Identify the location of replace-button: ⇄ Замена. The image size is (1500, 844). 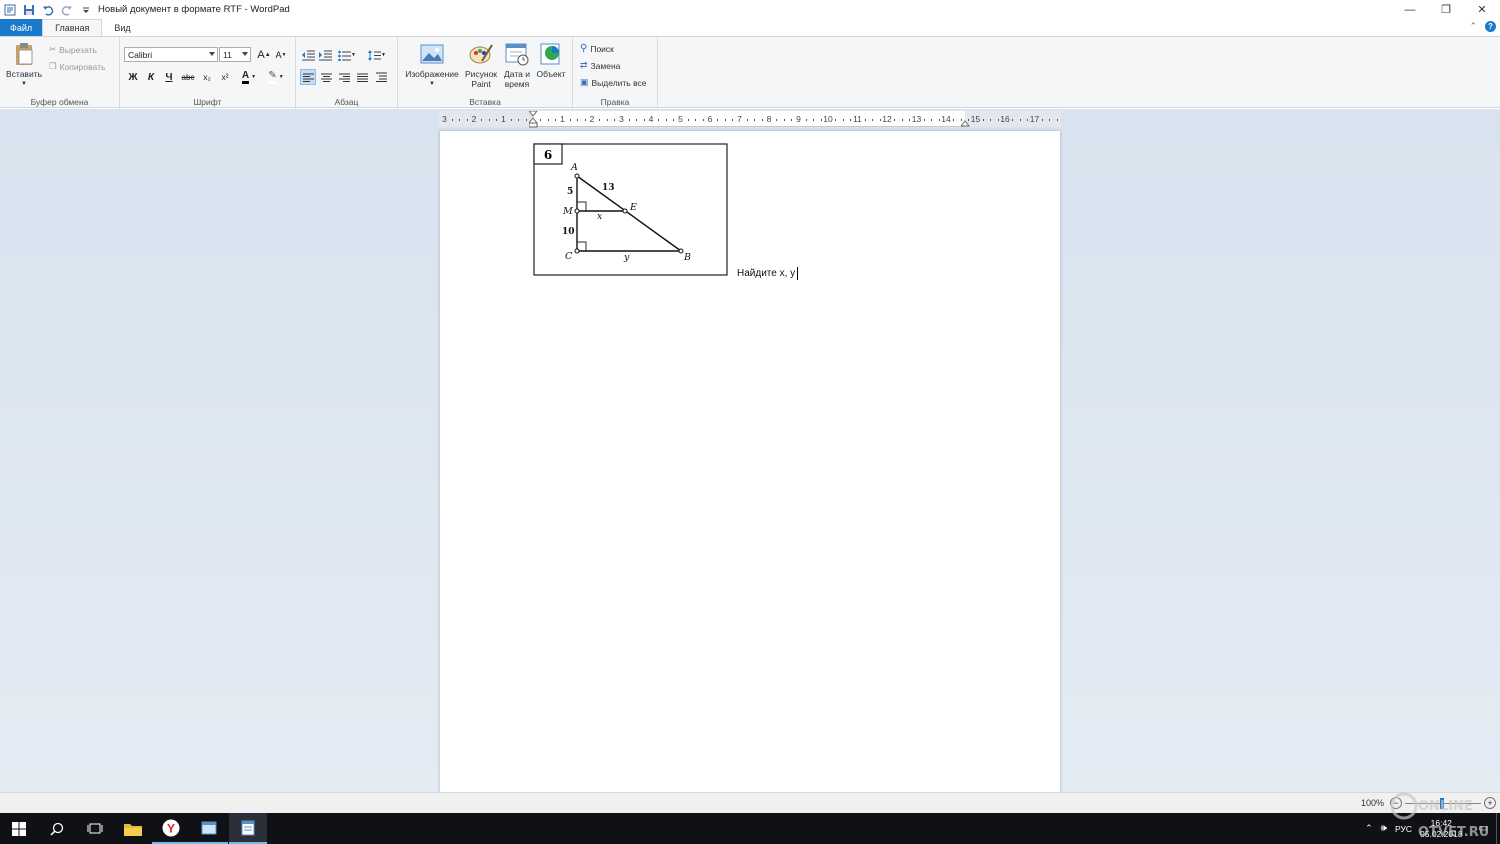
(600, 65).